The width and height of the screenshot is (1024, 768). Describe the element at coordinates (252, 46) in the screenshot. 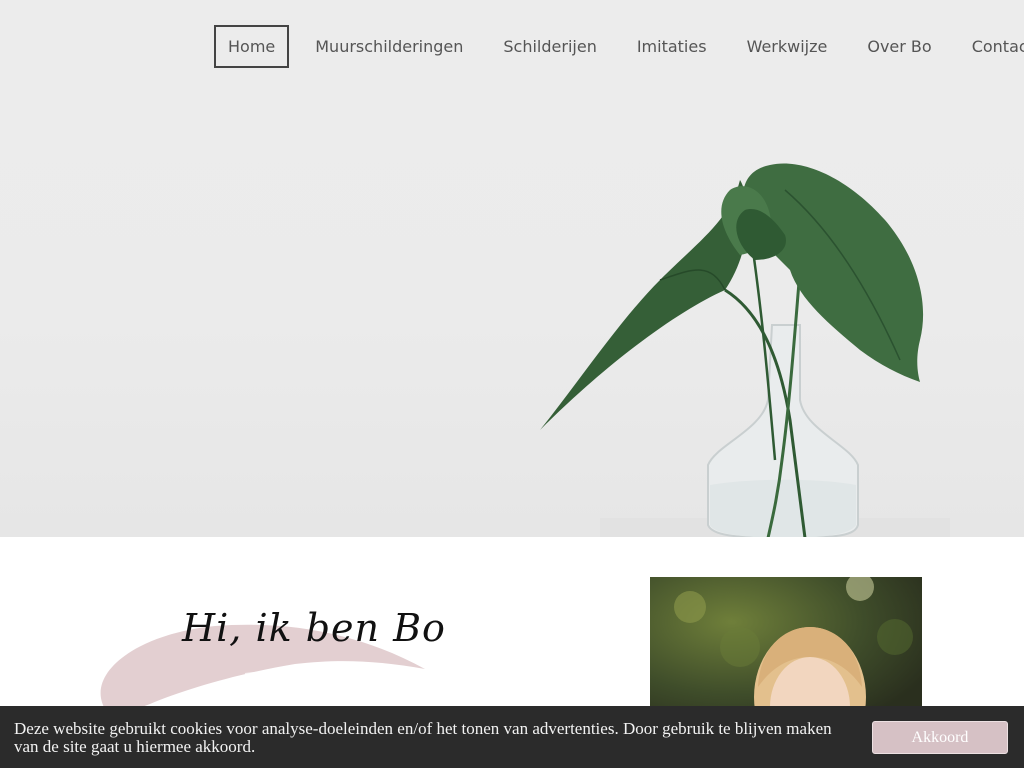

I see `nav-item-home: Home` at that location.